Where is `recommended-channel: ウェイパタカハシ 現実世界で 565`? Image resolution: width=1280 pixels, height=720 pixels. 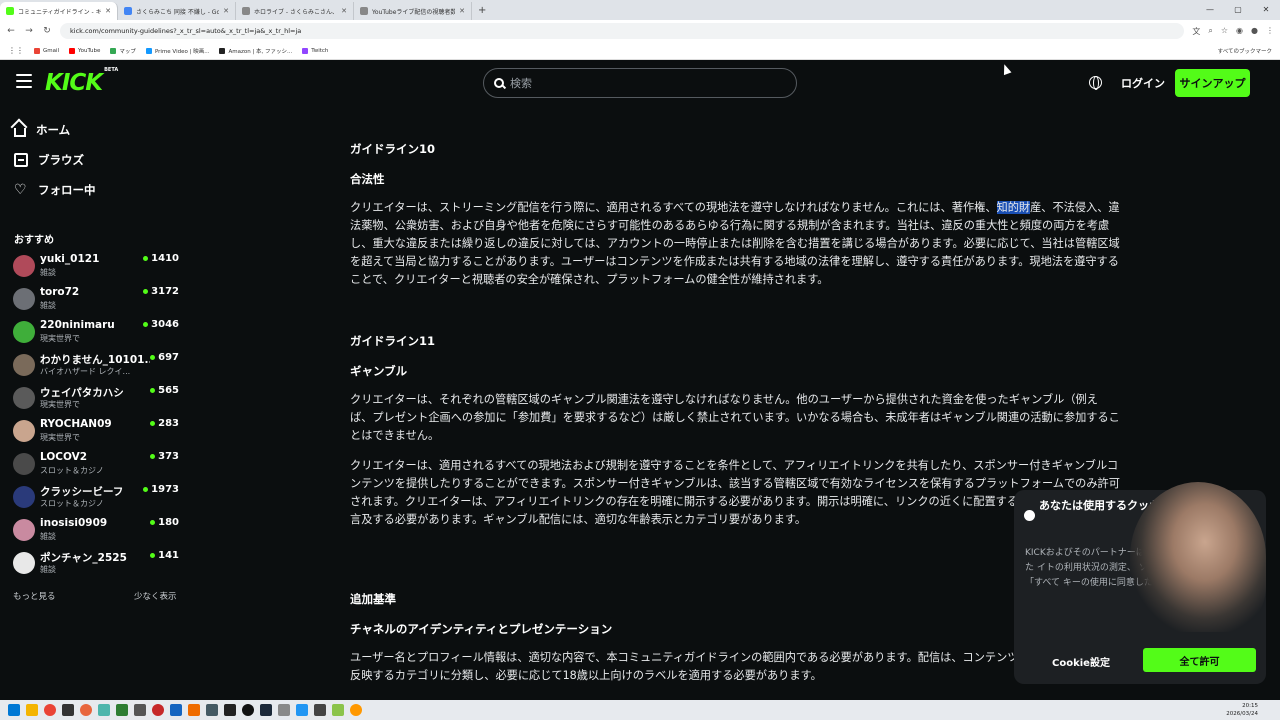
recommended-channel: ウェイパタカハシ 現実世界で 565 is located at coordinates (98, 399).